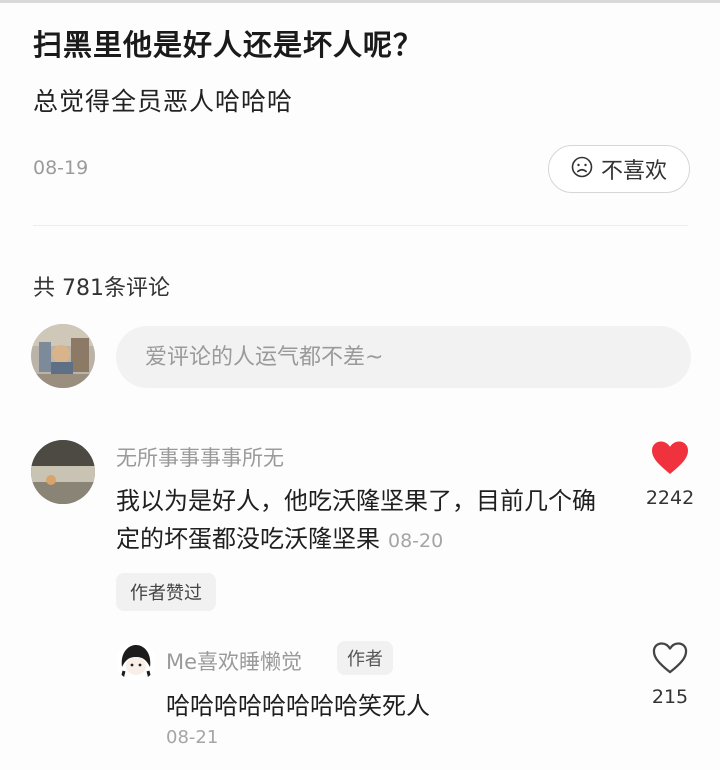 This screenshot has height=770, width=720. I want to click on reply-text: 哈哈哈哈哈哈哈哈笑死人, so click(298, 706).